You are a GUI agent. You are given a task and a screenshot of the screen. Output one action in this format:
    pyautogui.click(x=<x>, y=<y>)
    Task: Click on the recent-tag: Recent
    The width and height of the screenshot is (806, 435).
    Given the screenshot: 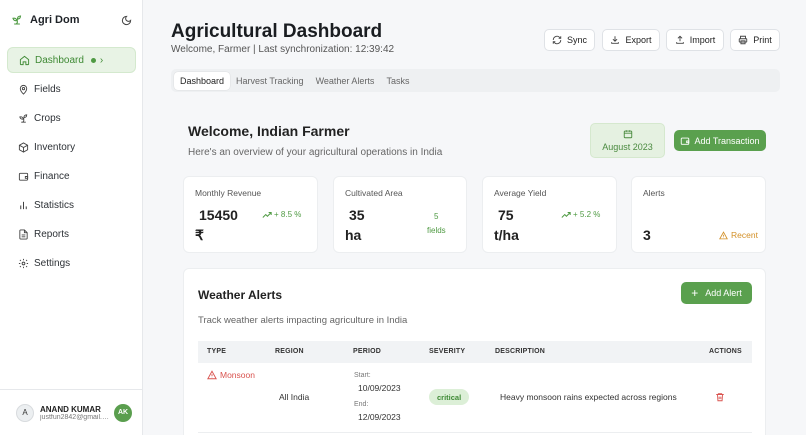 What is the action you would take?
    pyautogui.click(x=738, y=235)
    